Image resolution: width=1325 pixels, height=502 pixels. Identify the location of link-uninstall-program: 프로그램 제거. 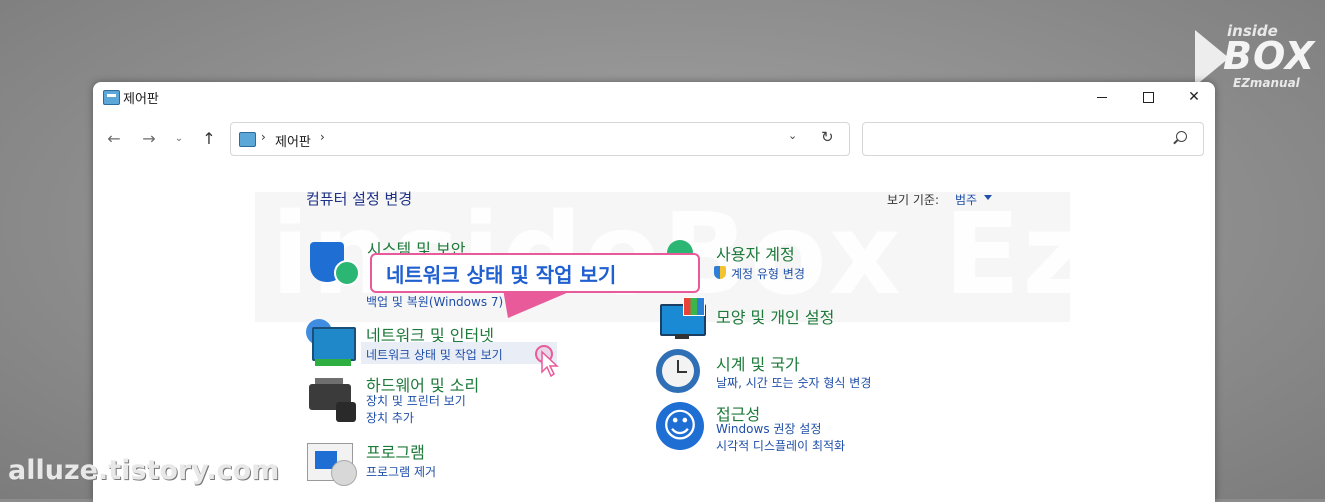
(401, 471).